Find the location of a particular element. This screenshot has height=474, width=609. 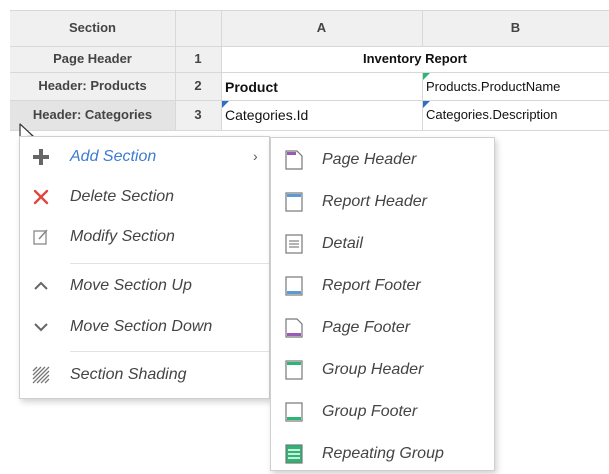

grid-cell: Product is located at coordinates (321, 86).